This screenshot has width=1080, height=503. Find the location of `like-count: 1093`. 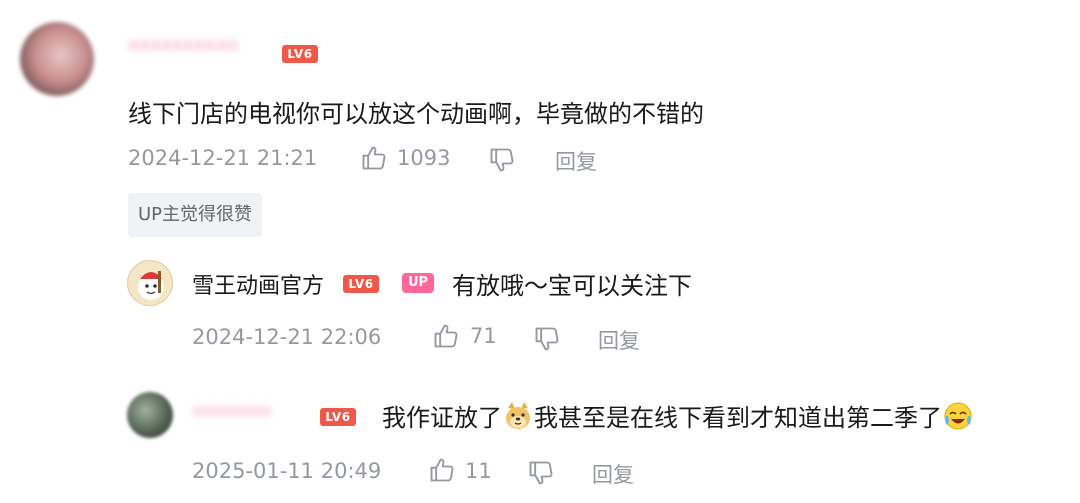

like-count: 1093 is located at coordinates (424, 158).